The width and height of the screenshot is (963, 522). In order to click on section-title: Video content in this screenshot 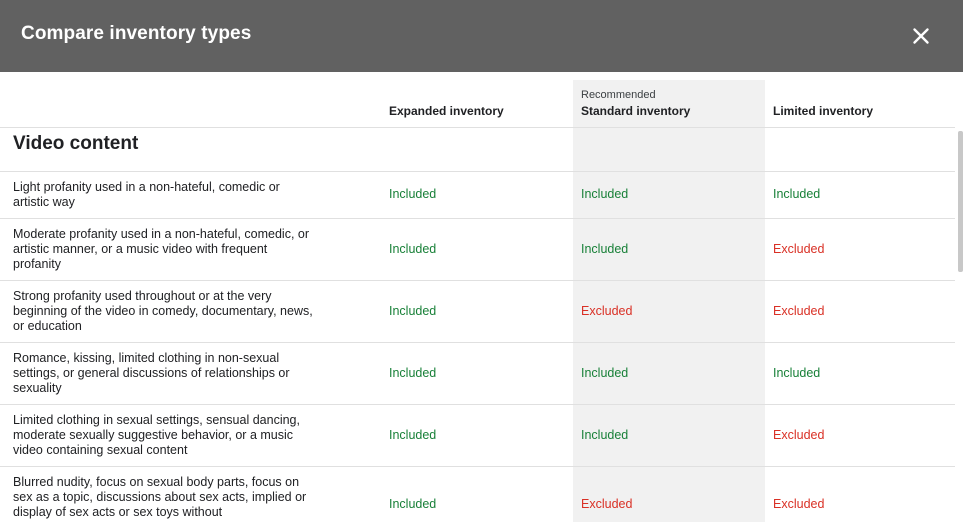, I will do `click(76, 143)`.